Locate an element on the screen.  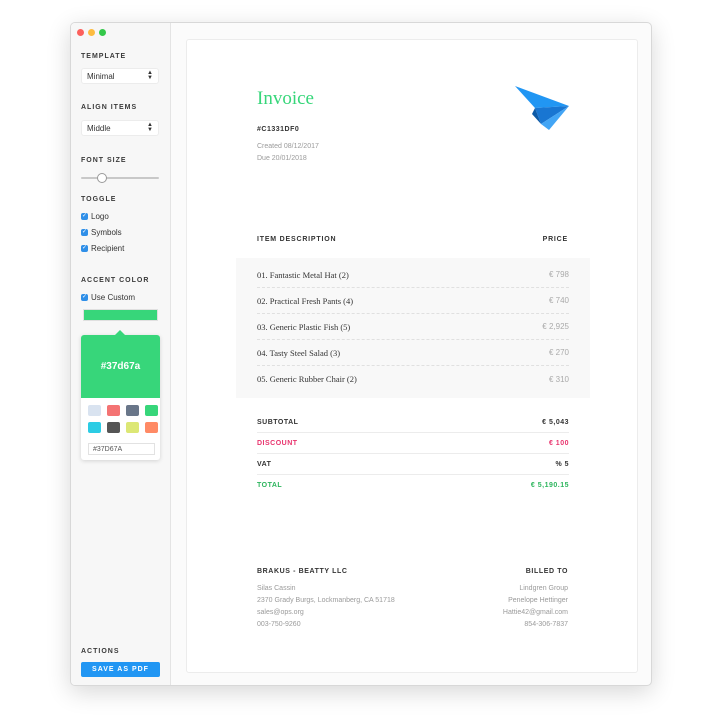
actions-label: ACTIONS is located at coordinates (100, 651).